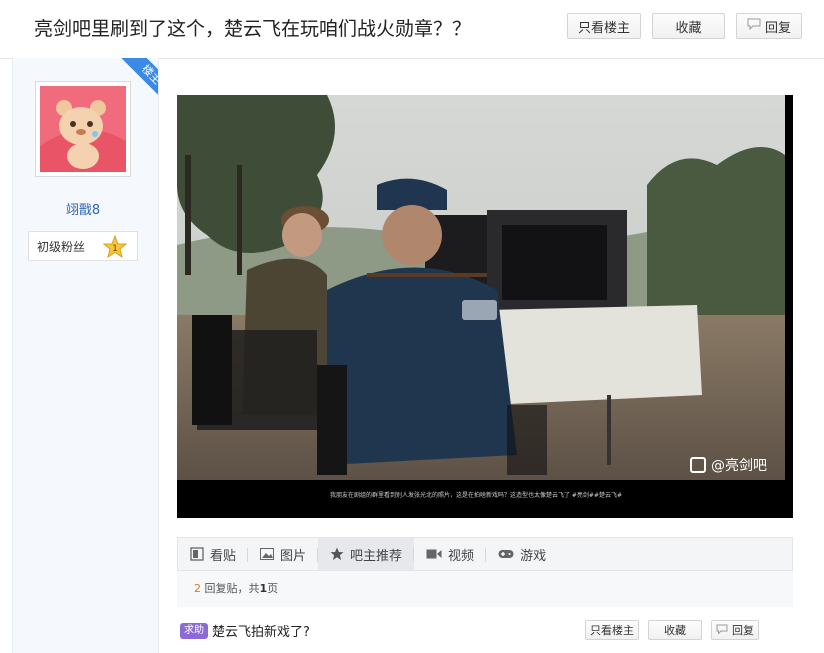 Image resolution: width=824 pixels, height=653 pixels. I want to click on help-tag: 求助, so click(194, 631).